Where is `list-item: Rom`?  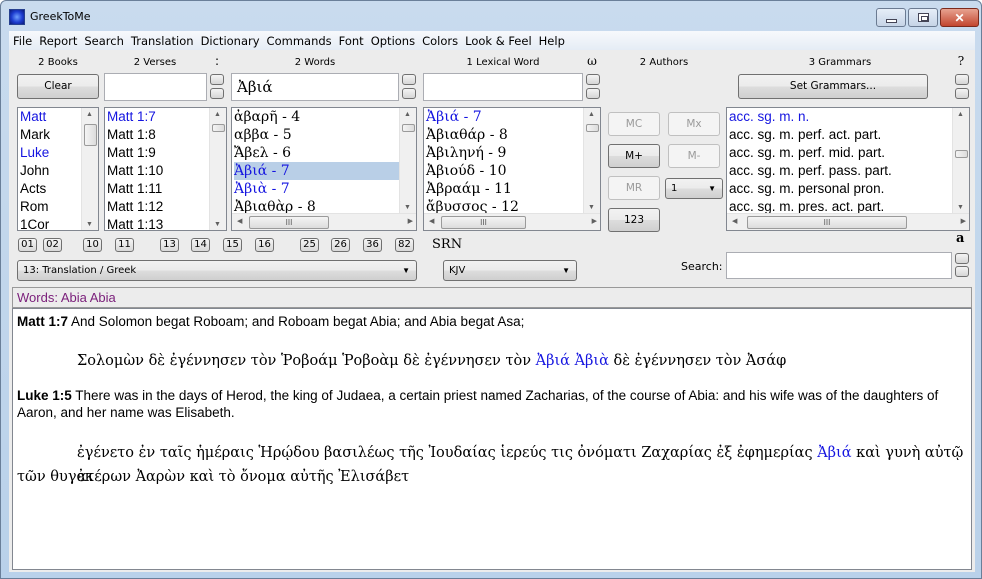 list-item: Rom is located at coordinates (50, 207).